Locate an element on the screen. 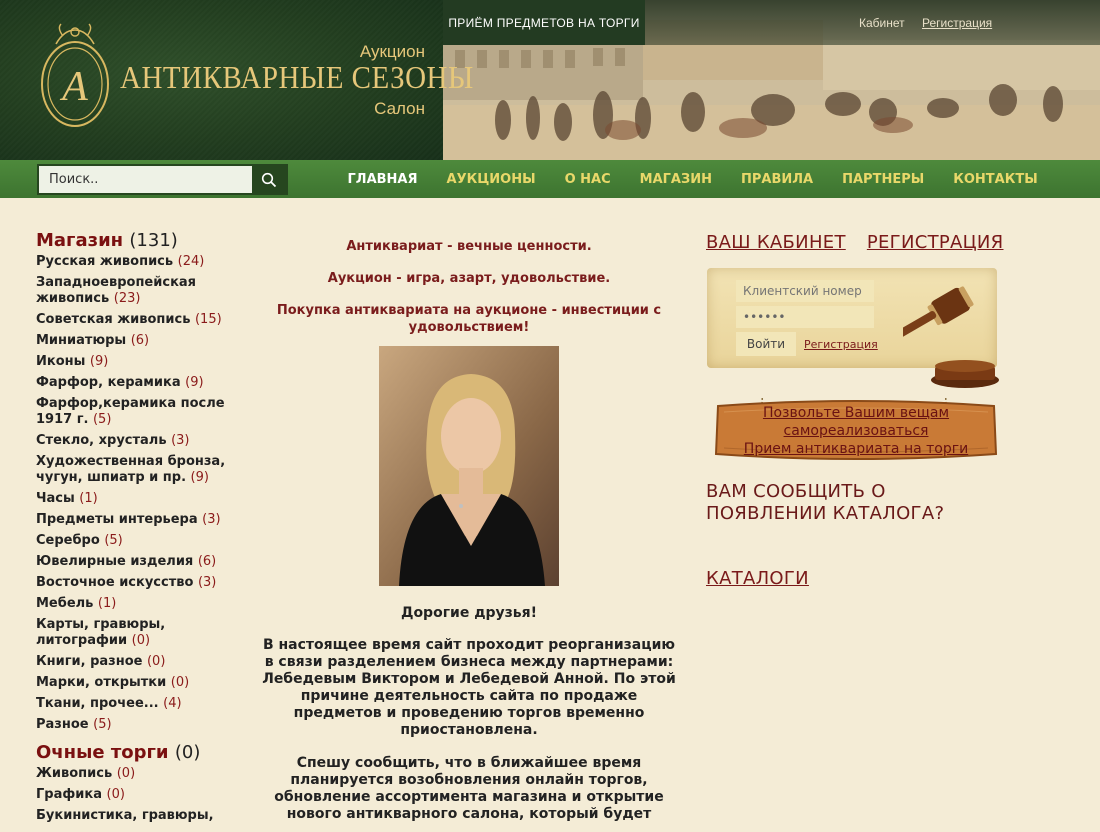  shop-item-count: (1) is located at coordinates (88, 498).